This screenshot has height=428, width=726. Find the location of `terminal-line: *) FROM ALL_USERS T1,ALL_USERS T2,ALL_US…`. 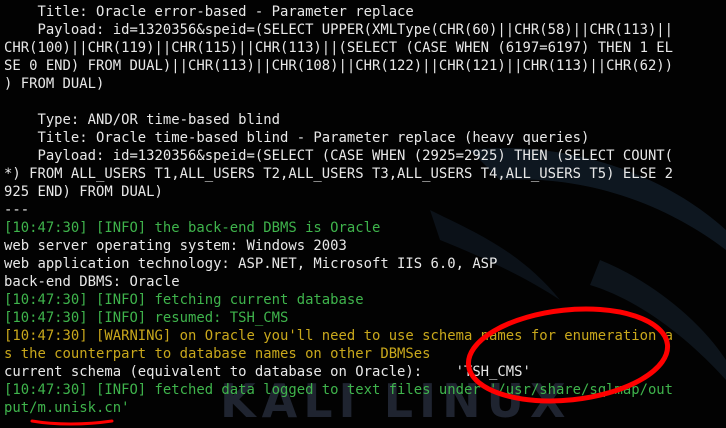

terminal-line: *) FROM ALL_USERS T1,ALL_USERS T2,ALL_US… is located at coordinates (339, 174).